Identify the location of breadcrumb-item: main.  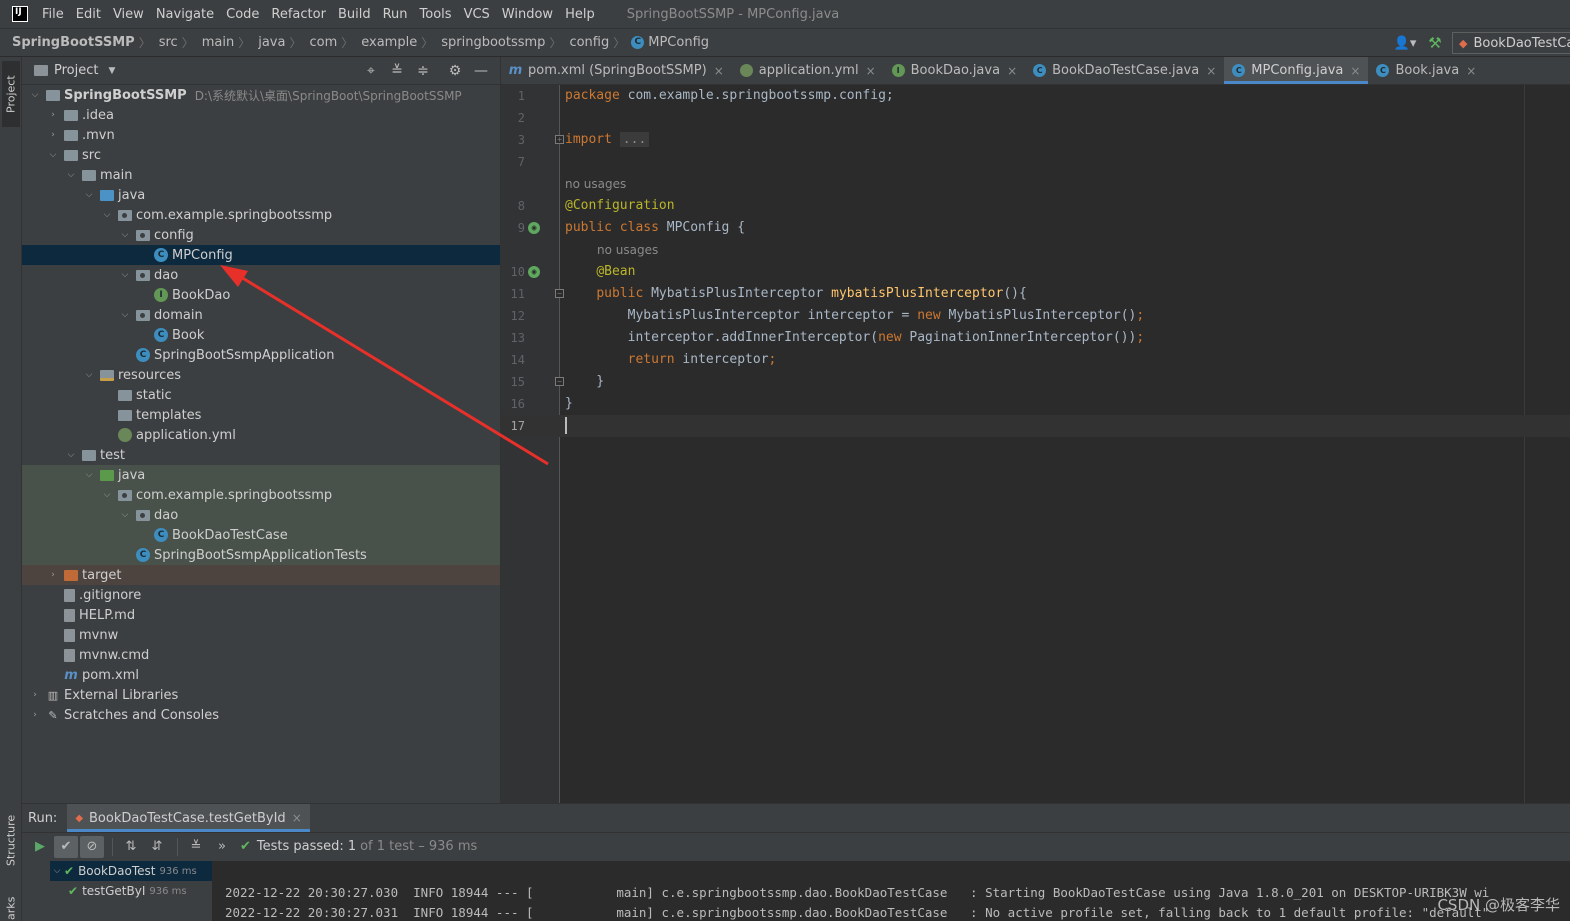
(216, 42).